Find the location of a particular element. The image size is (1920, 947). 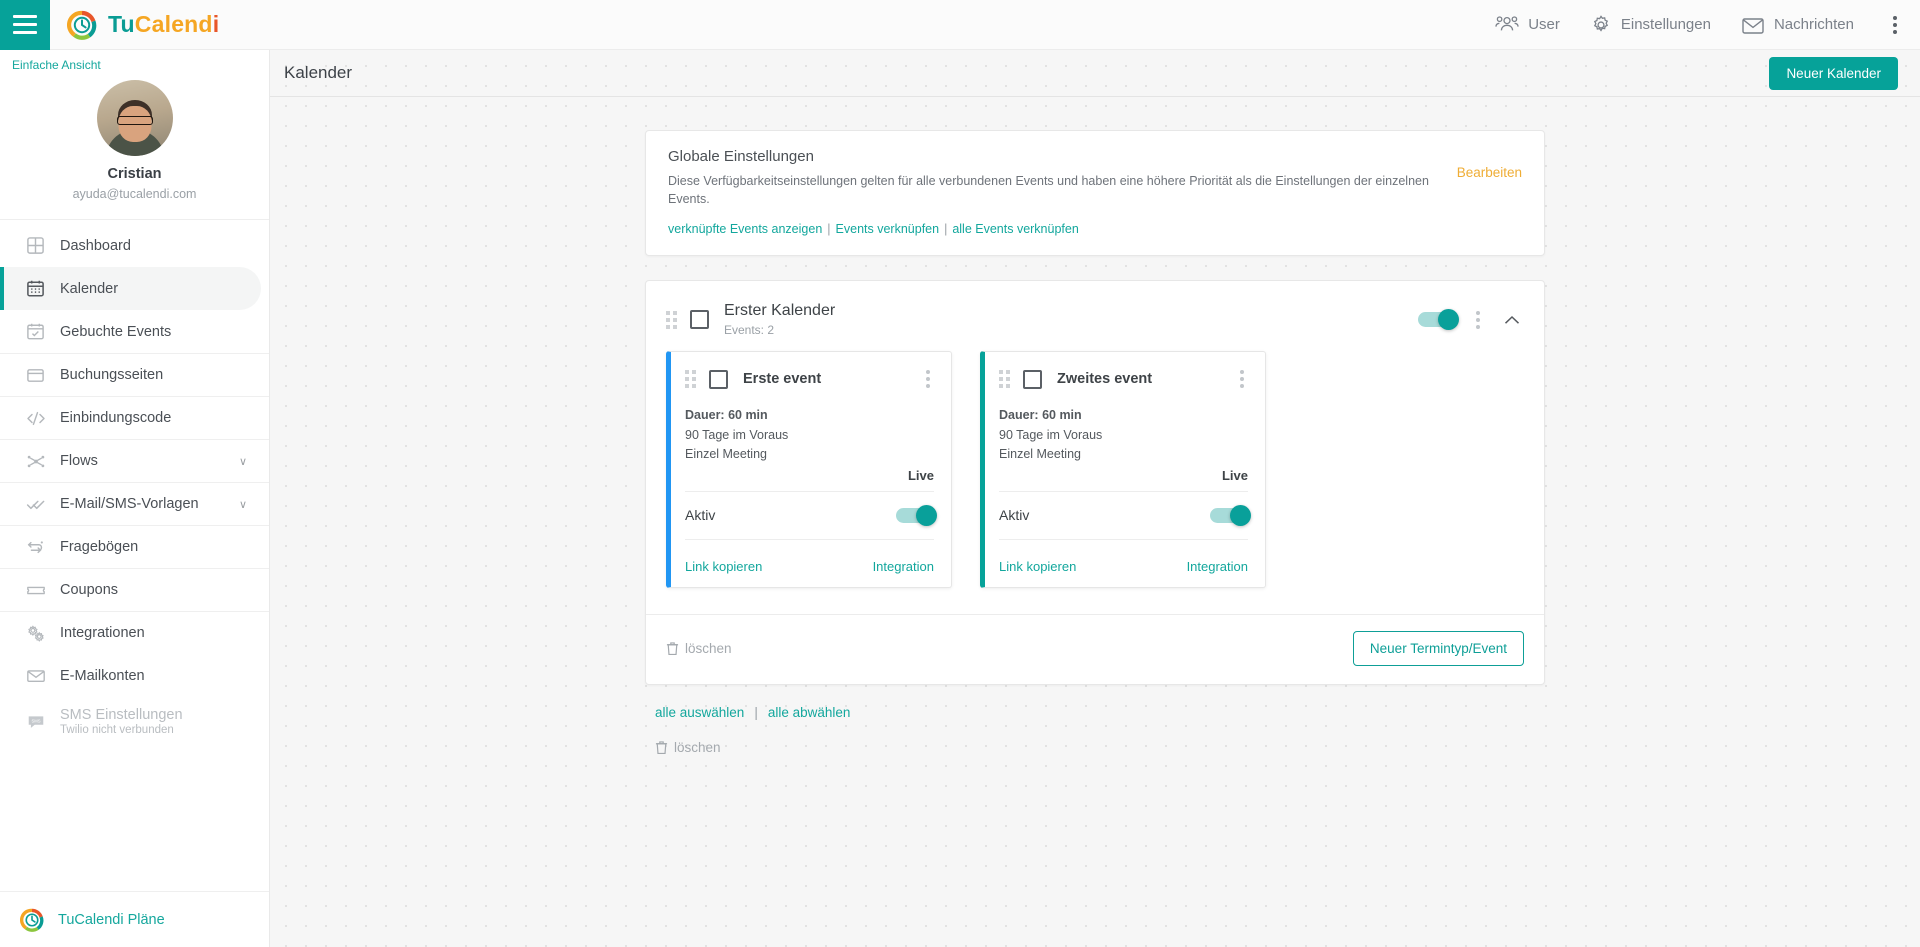

link-events-link: Events verknüpfen is located at coordinates (888, 229).